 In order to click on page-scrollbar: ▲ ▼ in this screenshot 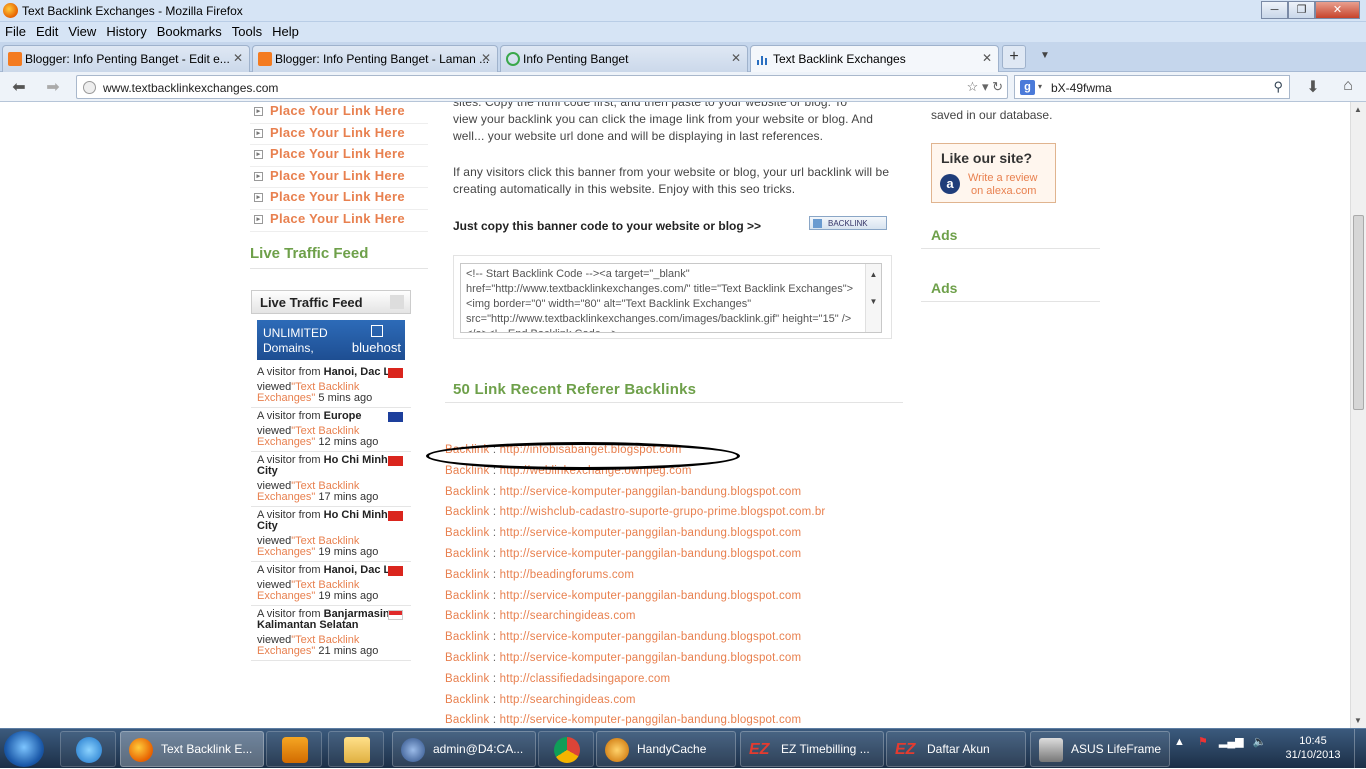, I will do `click(1358, 415)`.